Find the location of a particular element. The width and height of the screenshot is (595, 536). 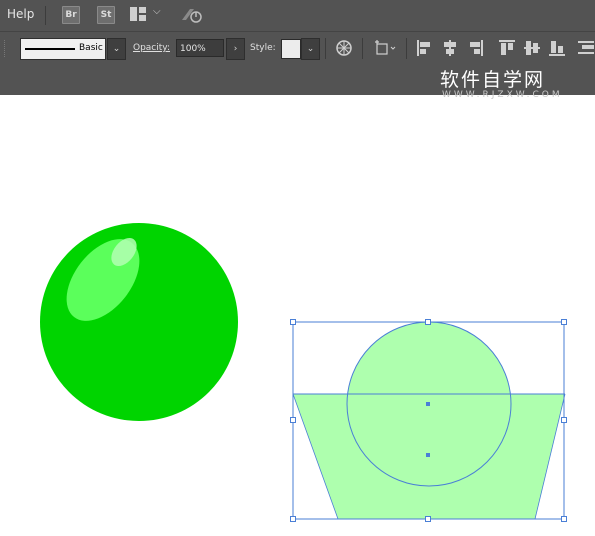

handle-middle-right is located at coordinates (564, 420).